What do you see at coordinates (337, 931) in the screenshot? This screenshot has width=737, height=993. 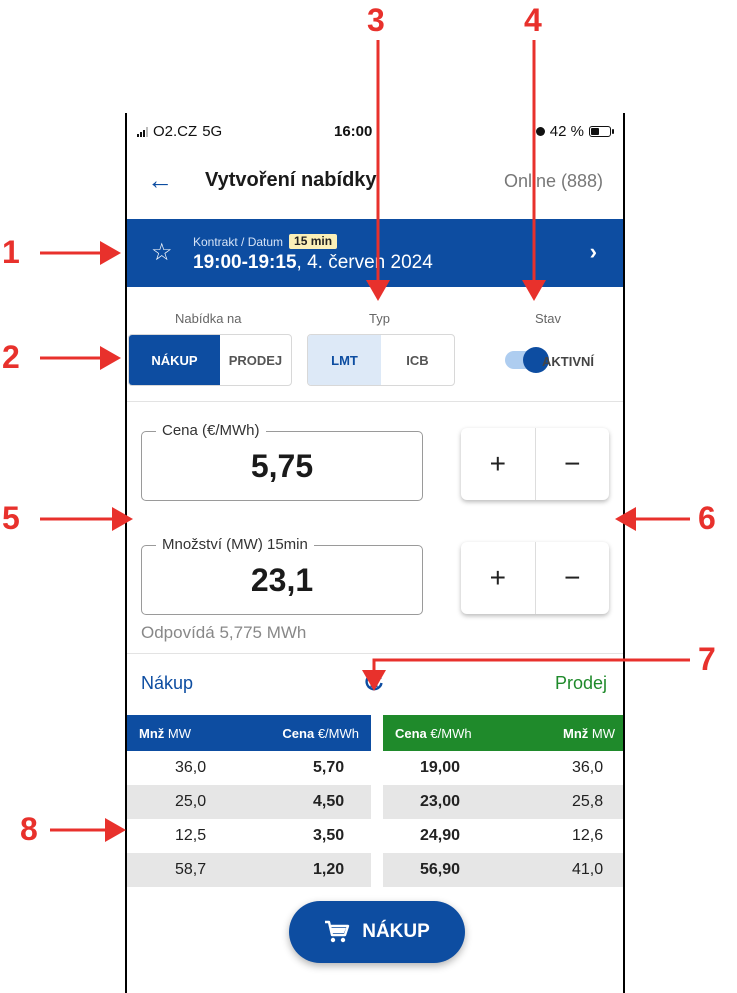 I see `cart-icon` at bounding box center [337, 931].